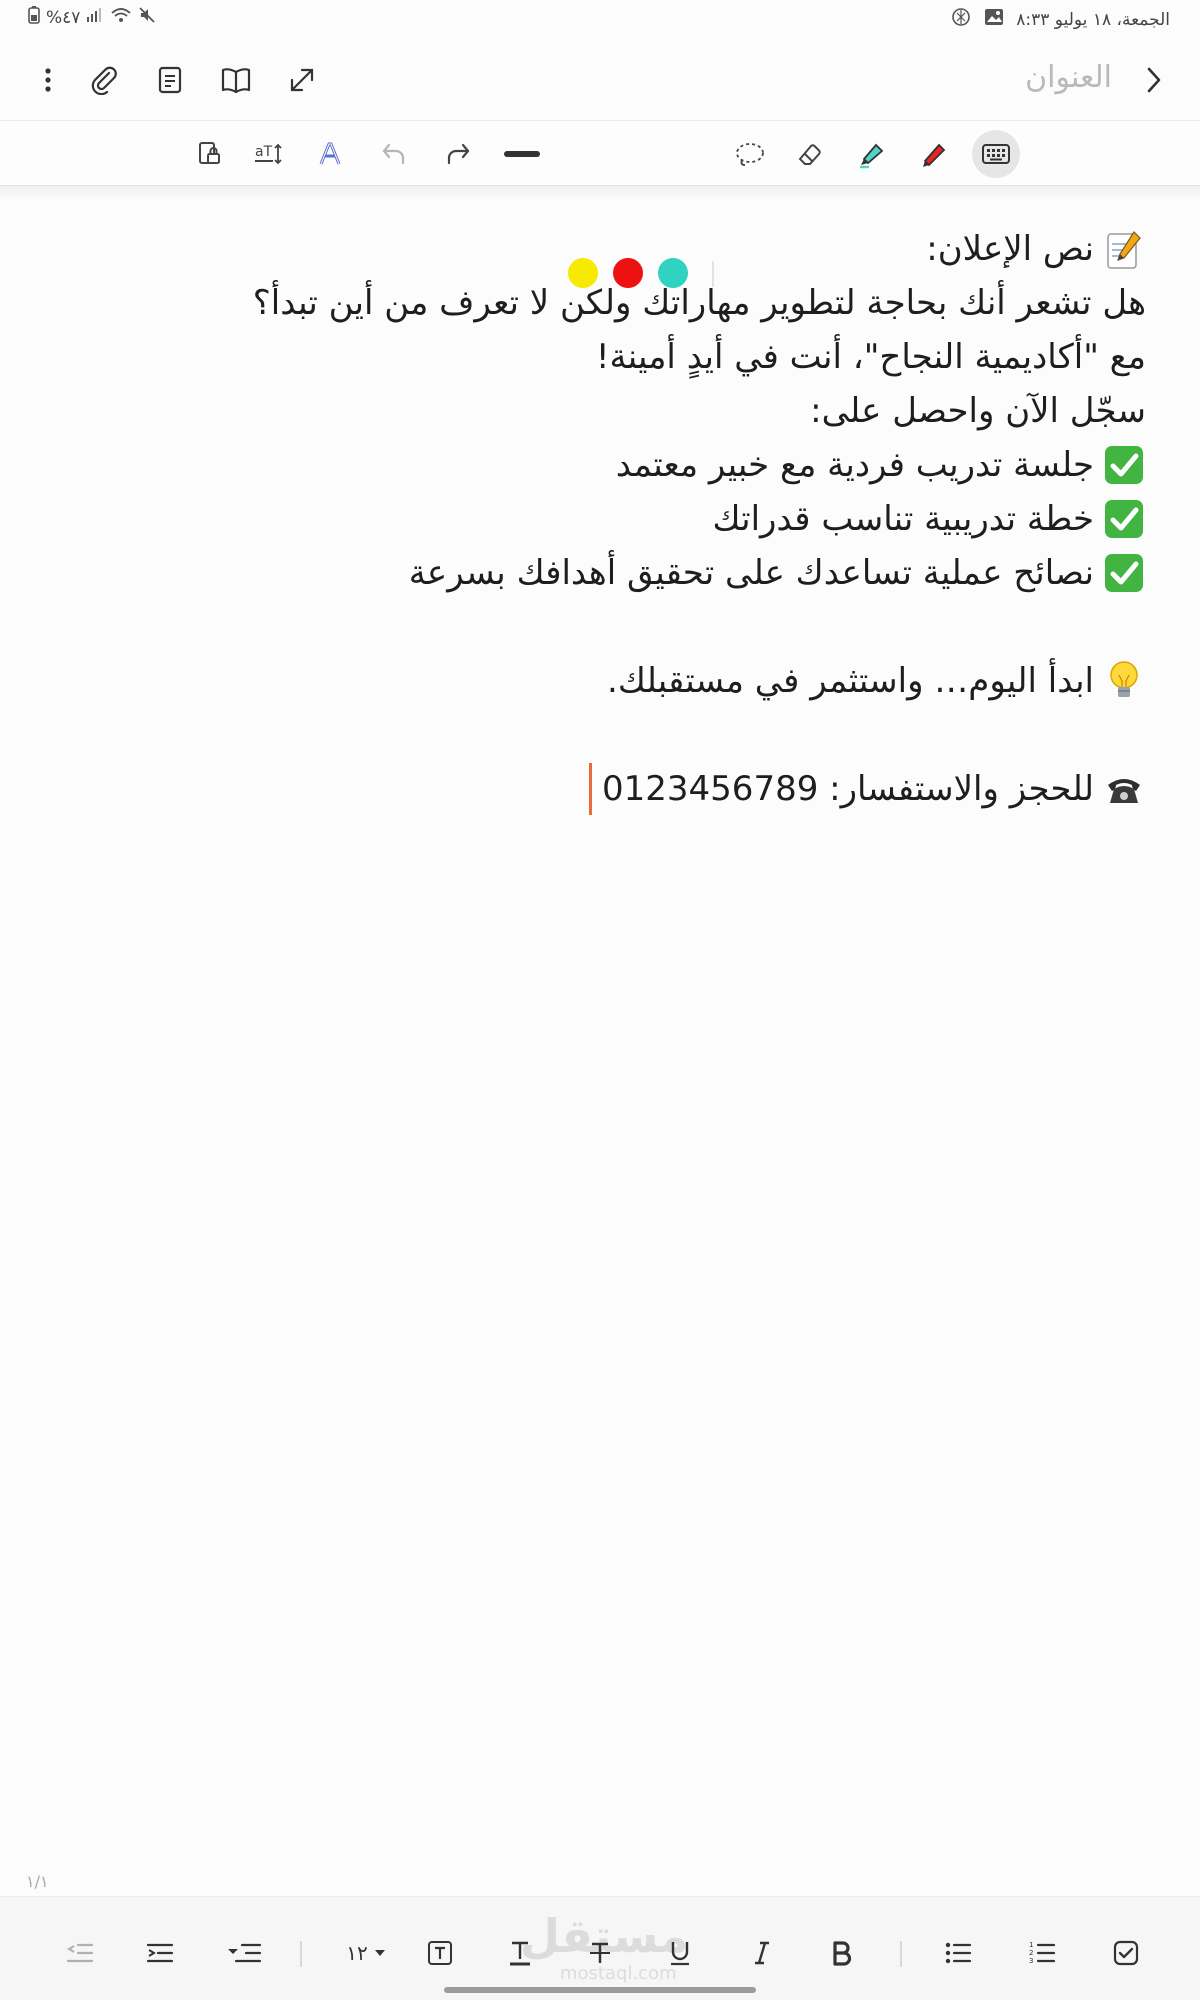  I want to click on page-template-icon, so click(170, 80).